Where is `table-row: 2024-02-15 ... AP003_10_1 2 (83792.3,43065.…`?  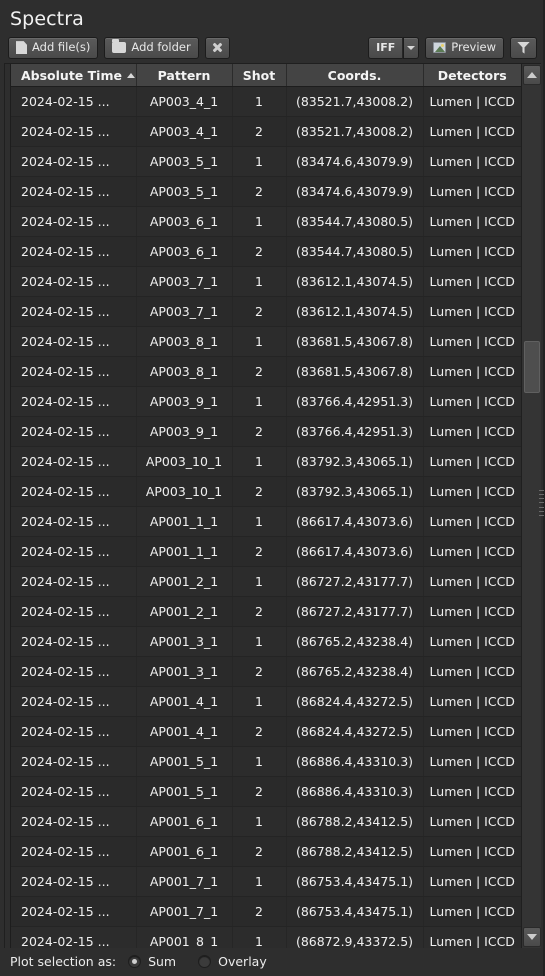 table-row: 2024-02-15 ... AP003_10_1 2 (83792.3,43065.… is located at coordinates (266, 491).